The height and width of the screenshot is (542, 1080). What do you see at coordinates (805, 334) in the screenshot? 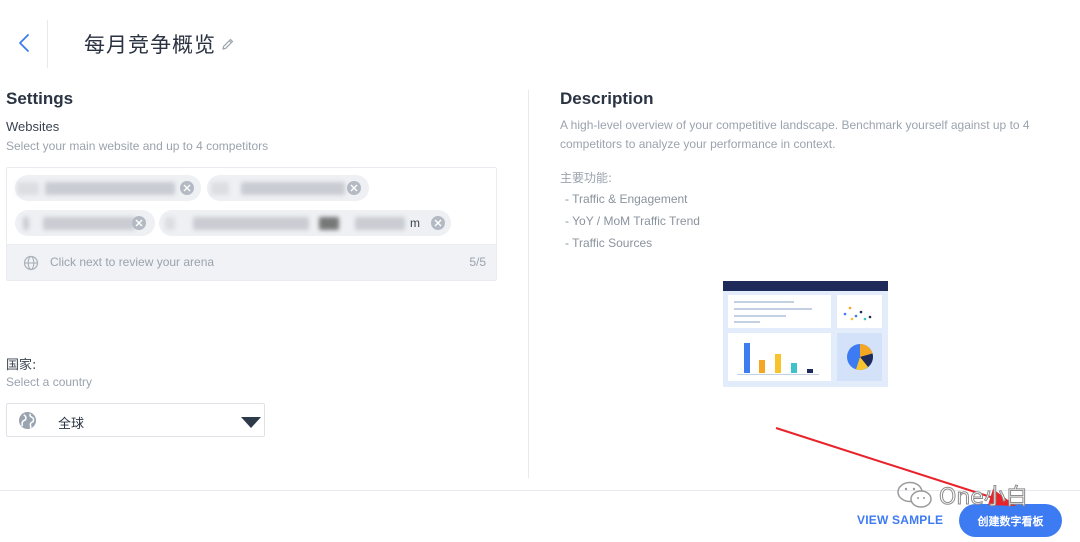
I see `dashboard-illustration` at bounding box center [805, 334].